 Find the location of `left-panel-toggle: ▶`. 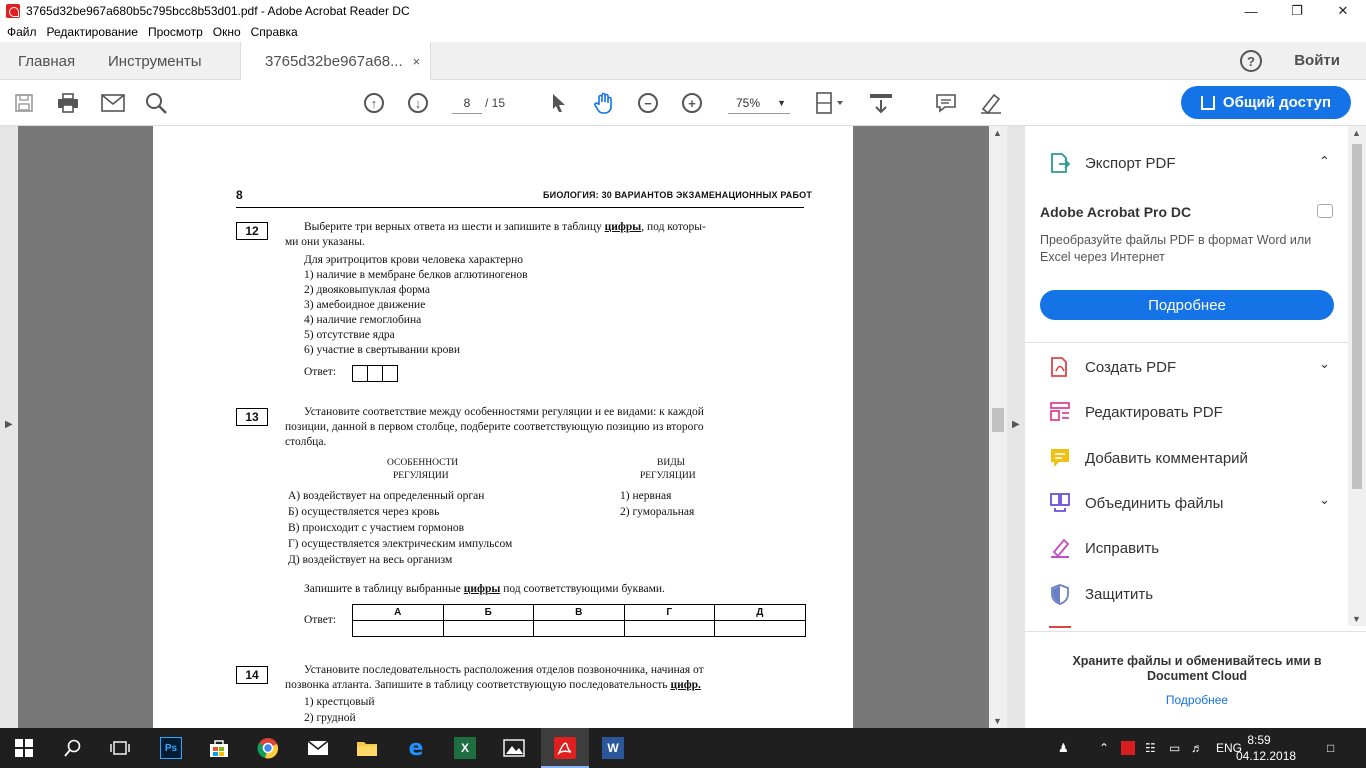

left-panel-toggle: ▶ is located at coordinates (9, 427).